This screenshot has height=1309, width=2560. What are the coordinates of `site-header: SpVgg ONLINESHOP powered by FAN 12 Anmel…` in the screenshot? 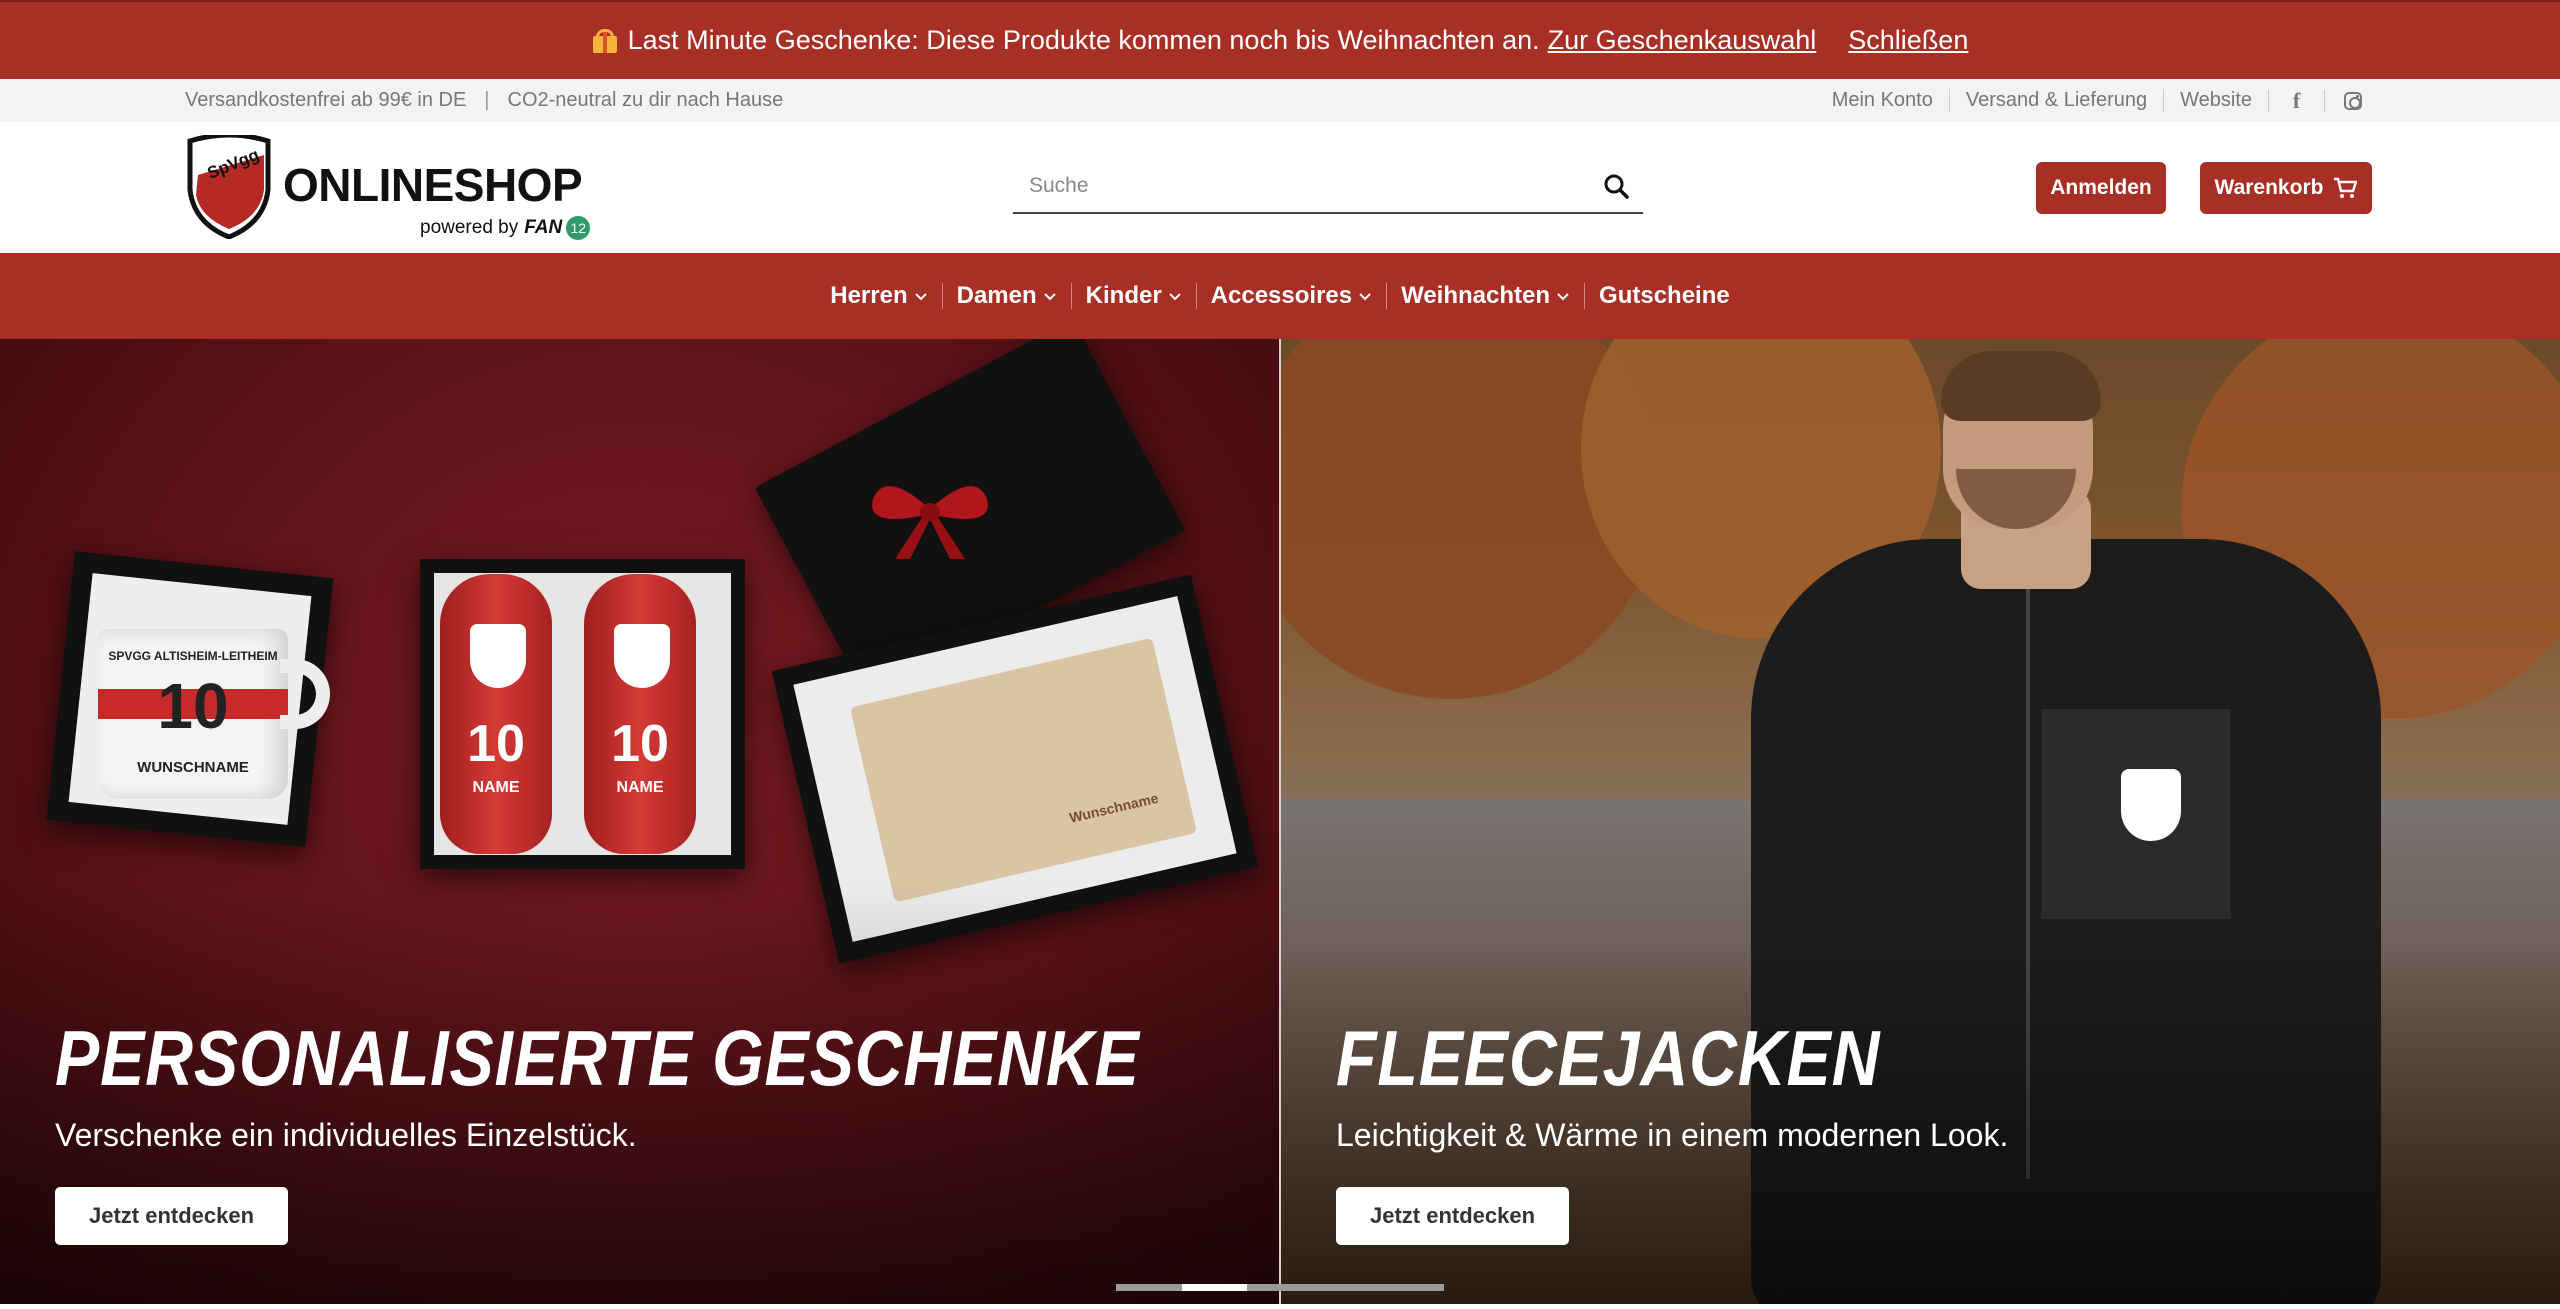 It's located at (1280, 187).